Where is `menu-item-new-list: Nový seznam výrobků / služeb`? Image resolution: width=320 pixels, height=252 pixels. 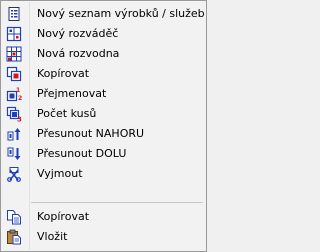
menu-item-new-list: Nový seznam výrobků / služeb is located at coordinates (104, 14).